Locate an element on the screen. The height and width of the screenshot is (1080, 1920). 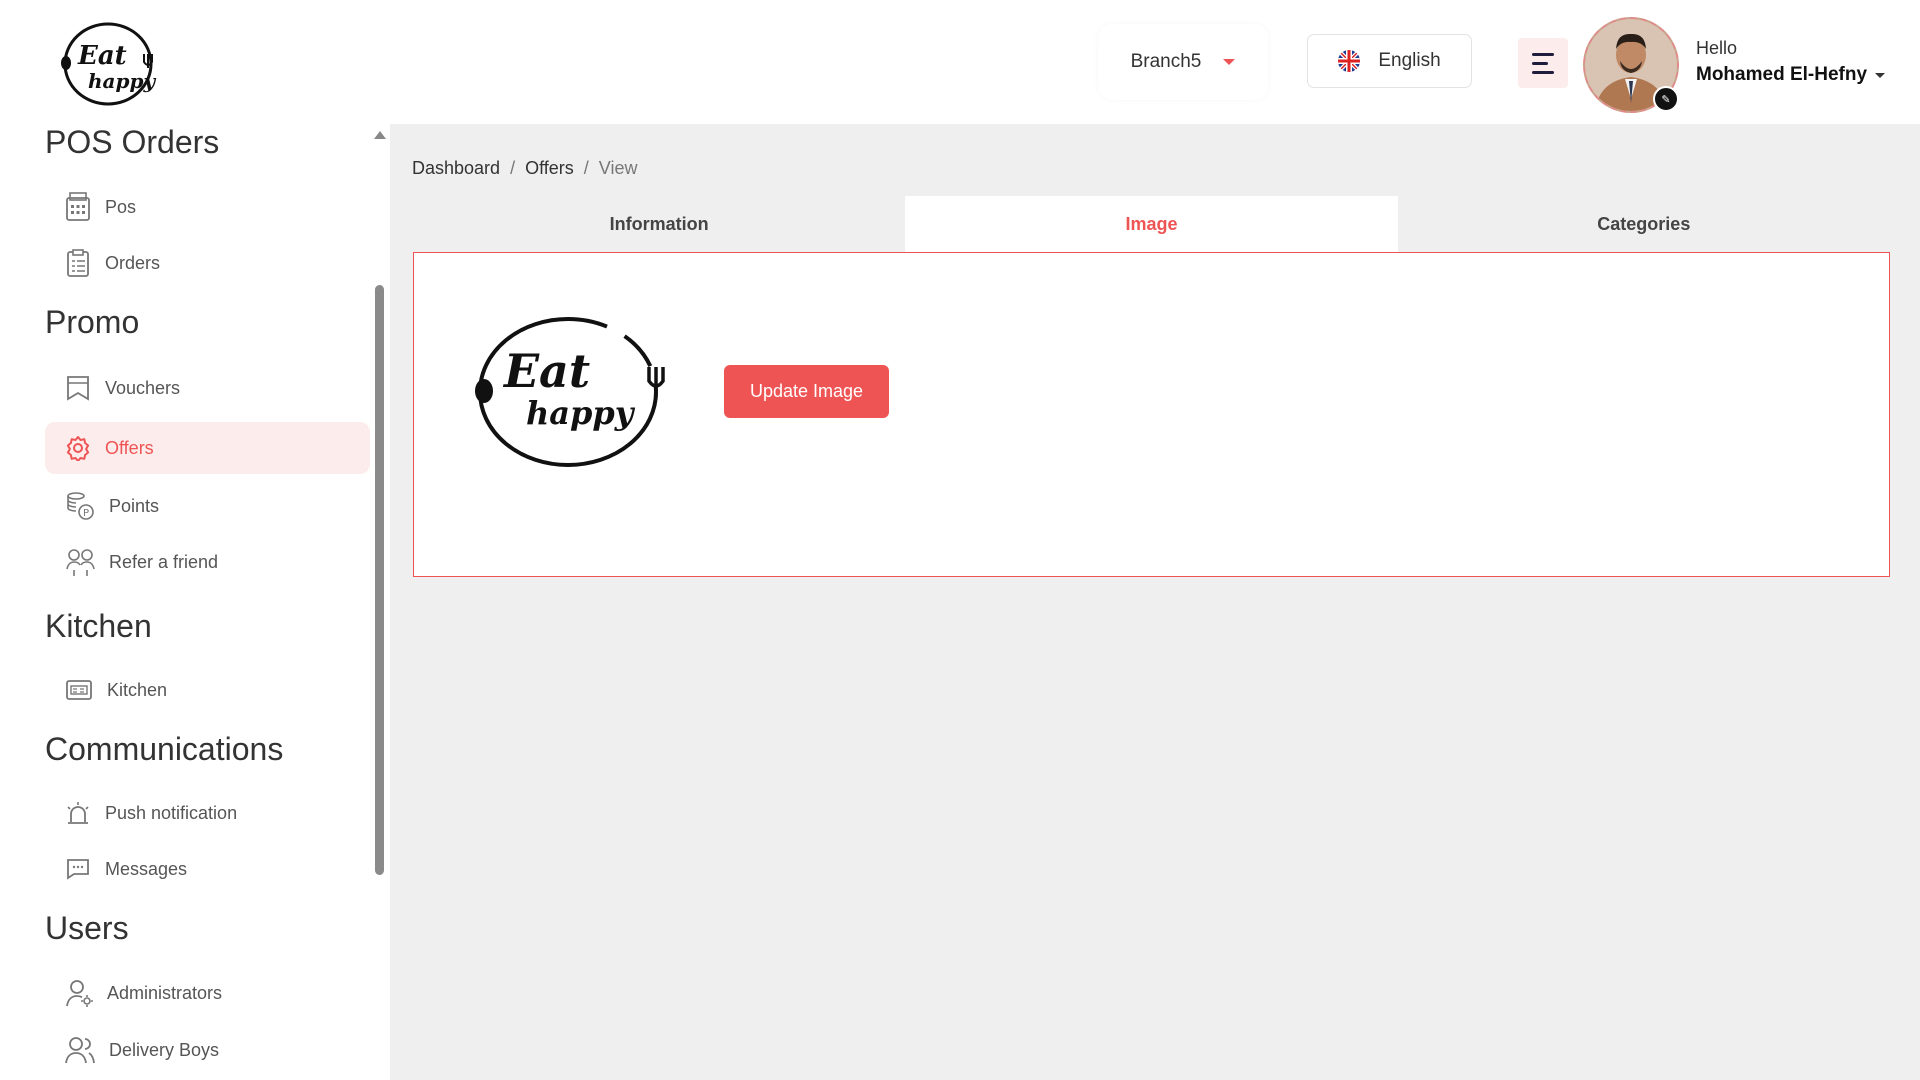
message-icon is located at coordinates (78, 869).